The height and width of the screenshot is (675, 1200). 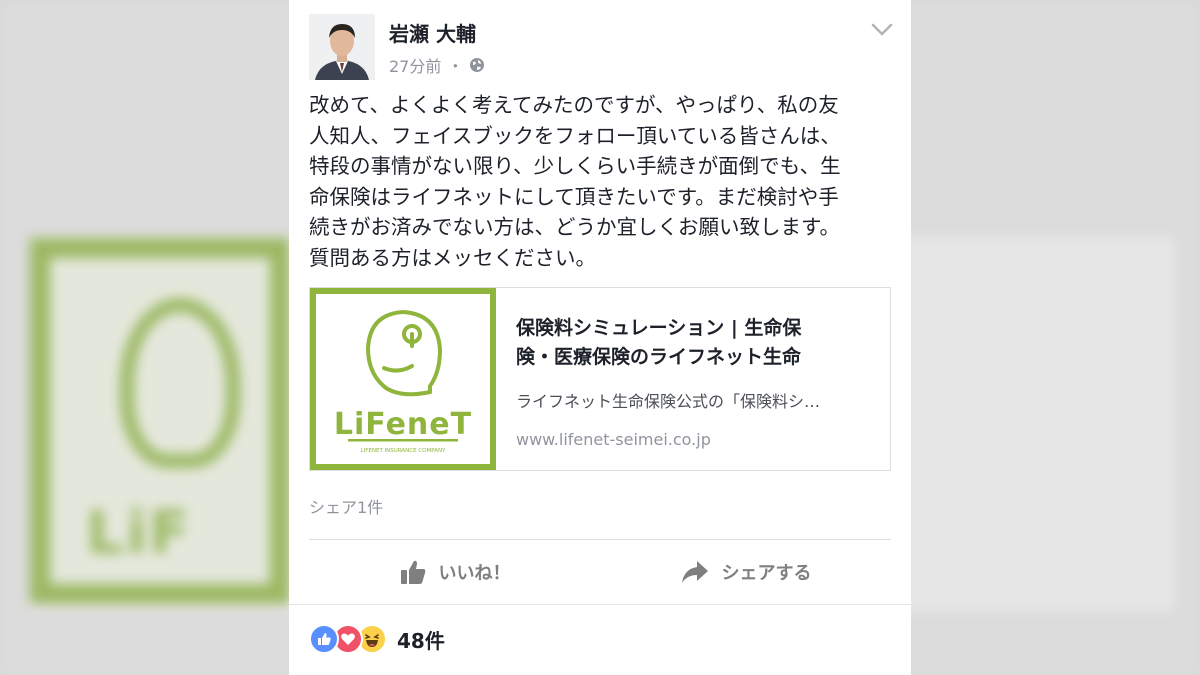 What do you see at coordinates (574, 105) in the screenshot?
I see `post-body-line: 改めて、よくよく考えてみたのですが、やっぱり、私の友` at bounding box center [574, 105].